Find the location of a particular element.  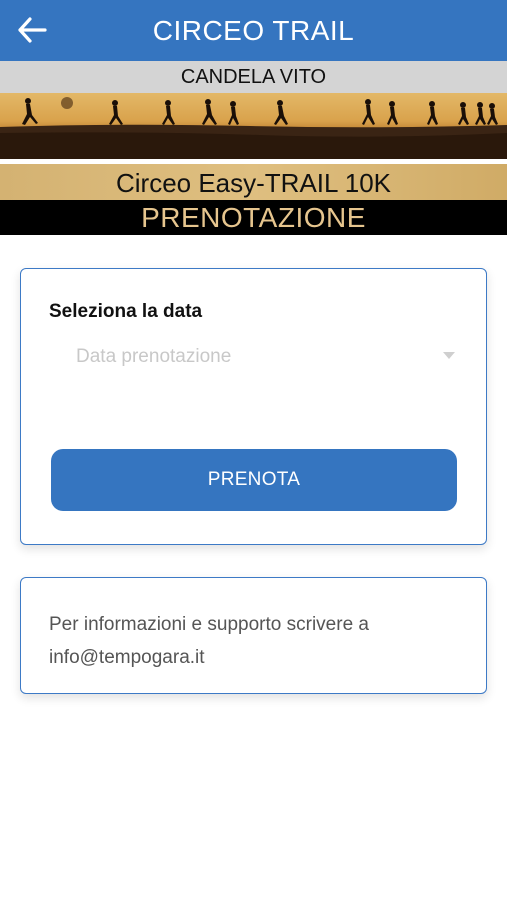

caret-down-icon is located at coordinates (449, 355).